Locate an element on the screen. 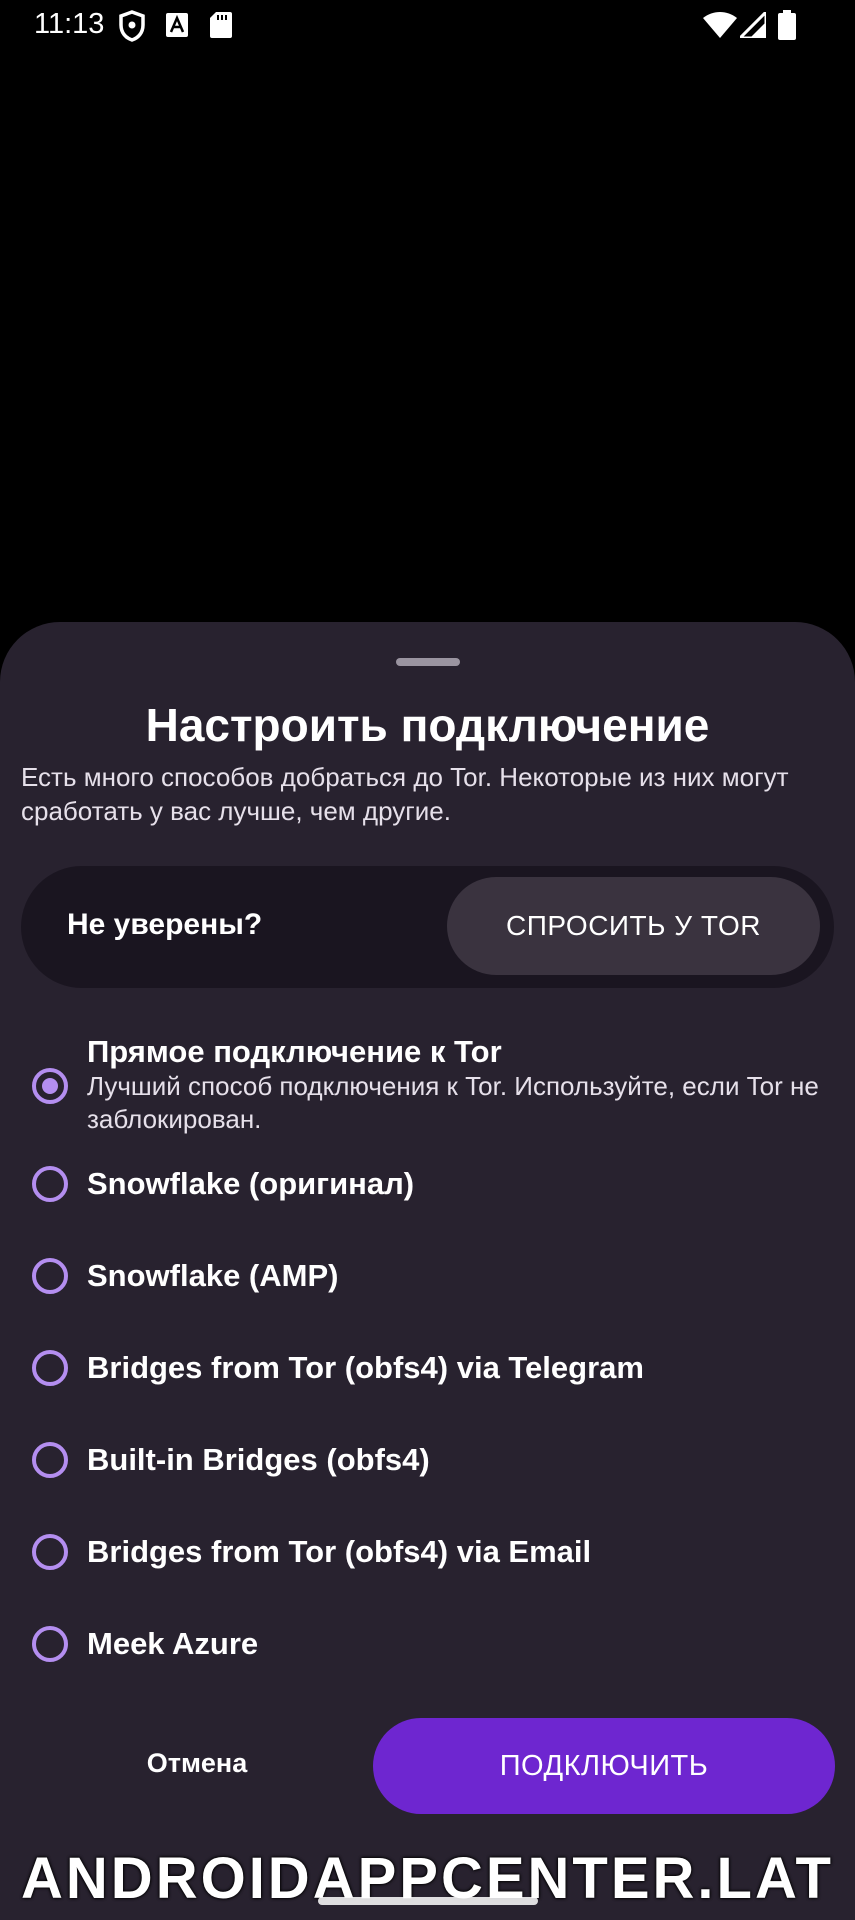 This screenshot has width=855, height=1920. drag-handle is located at coordinates (428, 662).